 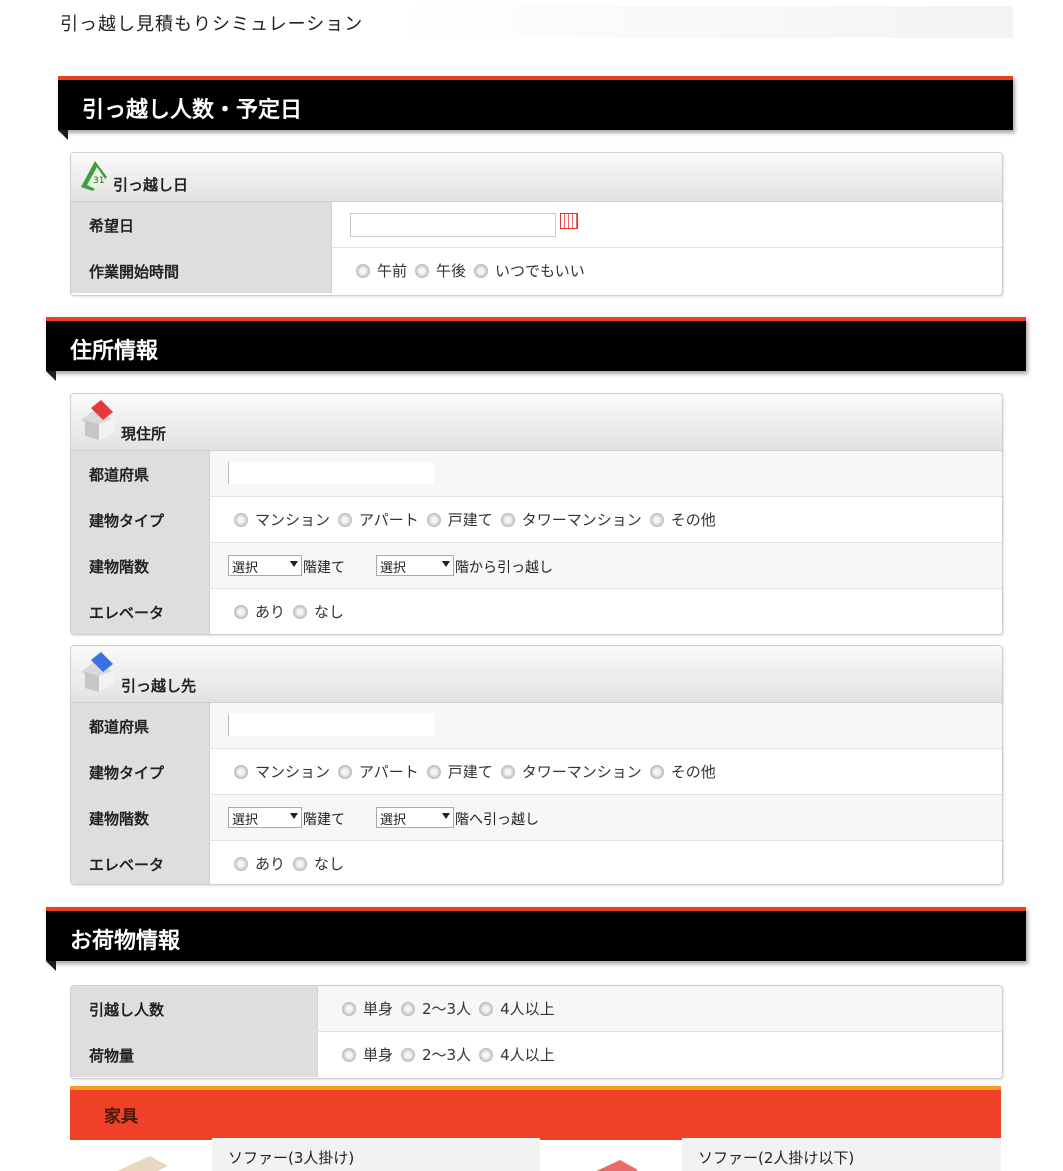 I want to click on floors-label: 建物階数, so click(x=119, y=567).